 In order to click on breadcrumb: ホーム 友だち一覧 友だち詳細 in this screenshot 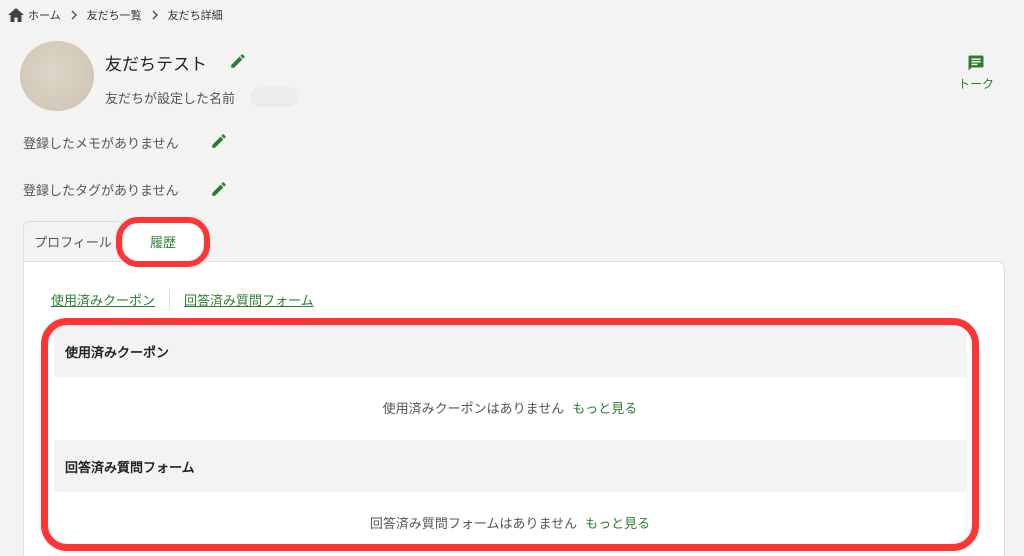, I will do `click(115, 15)`.